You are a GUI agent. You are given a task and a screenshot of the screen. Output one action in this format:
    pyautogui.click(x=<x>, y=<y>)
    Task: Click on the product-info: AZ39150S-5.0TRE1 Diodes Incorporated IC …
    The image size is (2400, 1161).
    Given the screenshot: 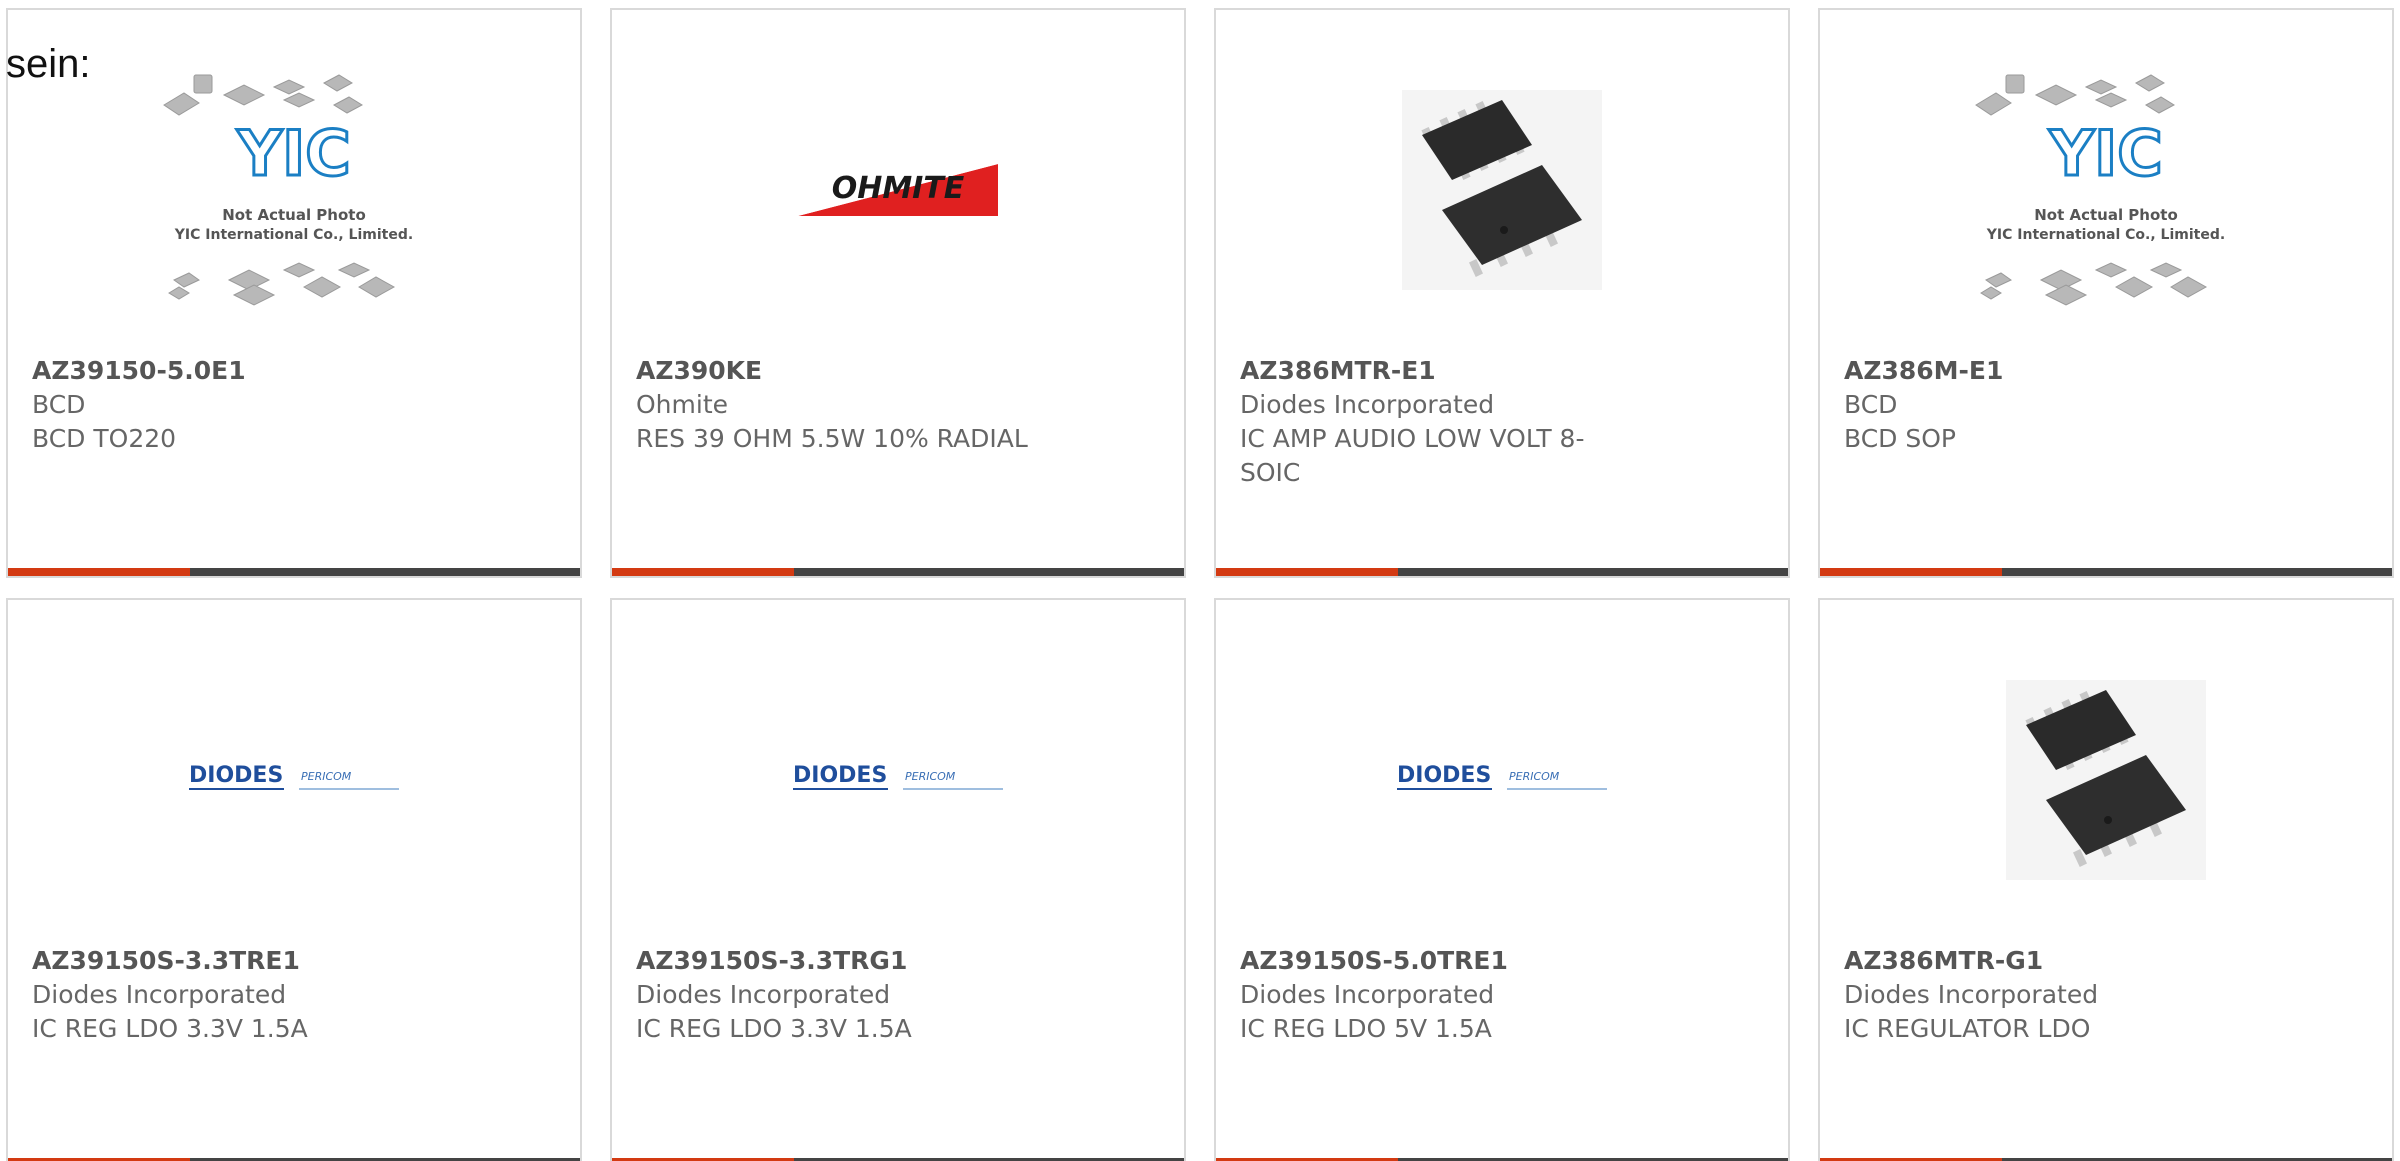 What is the action you would take?
    pyautogui.click(x=1465, y=995)
    